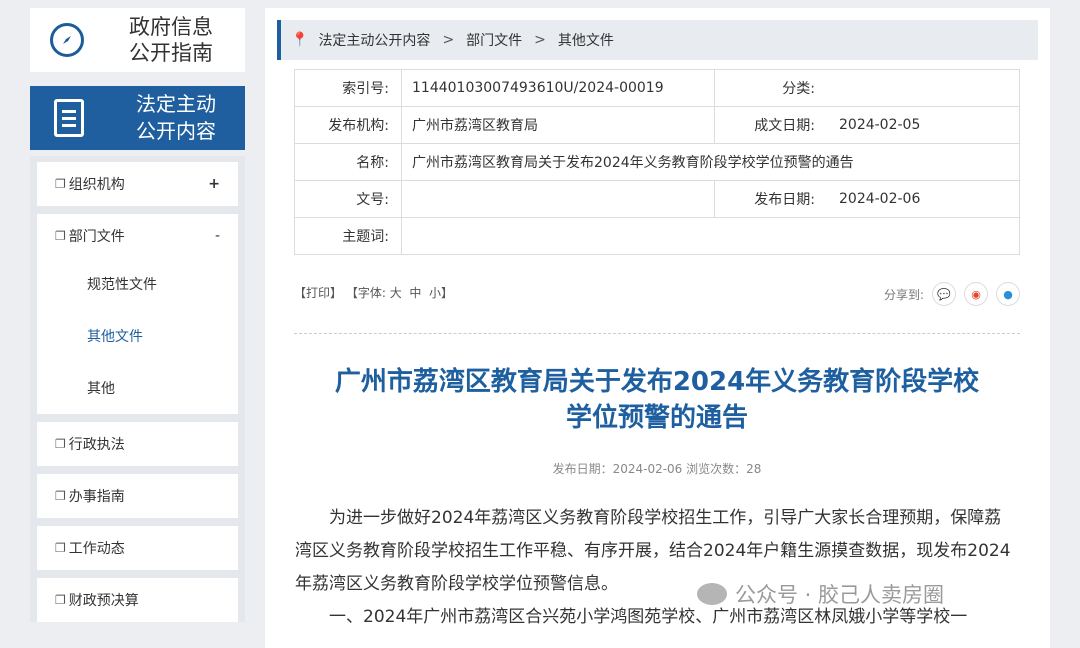  I want to click on table-row: 名称: 广州市荔湾区教育局关于发布2024年义务教育阶段学校学位预警的通告, so click(657, 162).